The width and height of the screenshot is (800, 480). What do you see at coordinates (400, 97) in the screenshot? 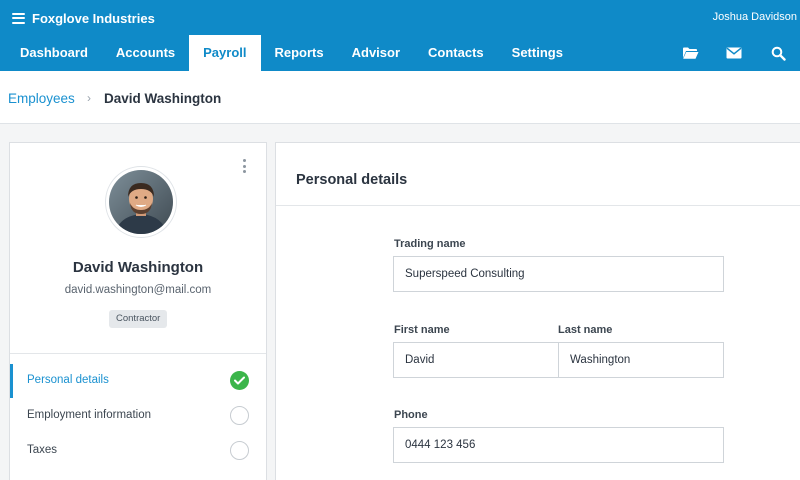
I see `breadcrumb: Employees › David Washington` at bounding box center [400, 97].